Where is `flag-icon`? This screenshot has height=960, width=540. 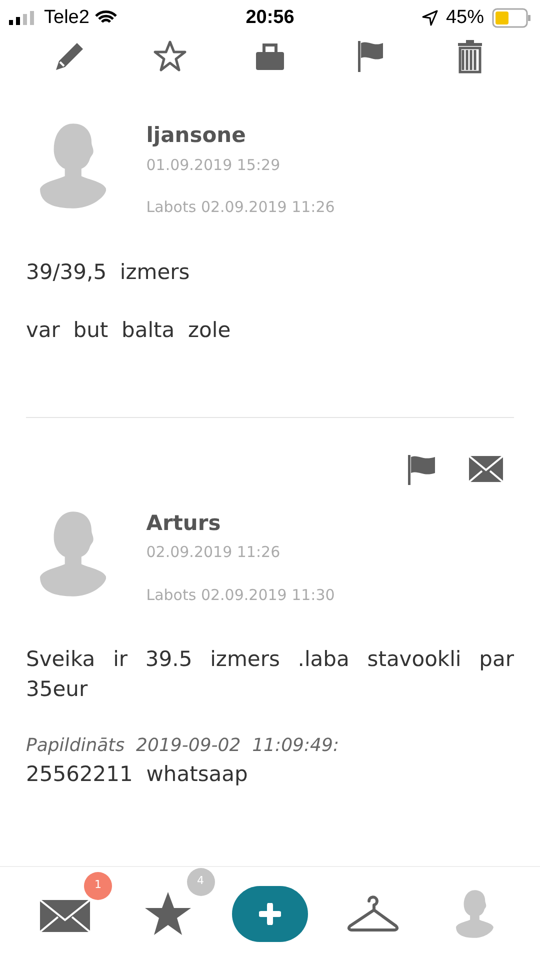 flag-icon is located at coordinates (422, 470).